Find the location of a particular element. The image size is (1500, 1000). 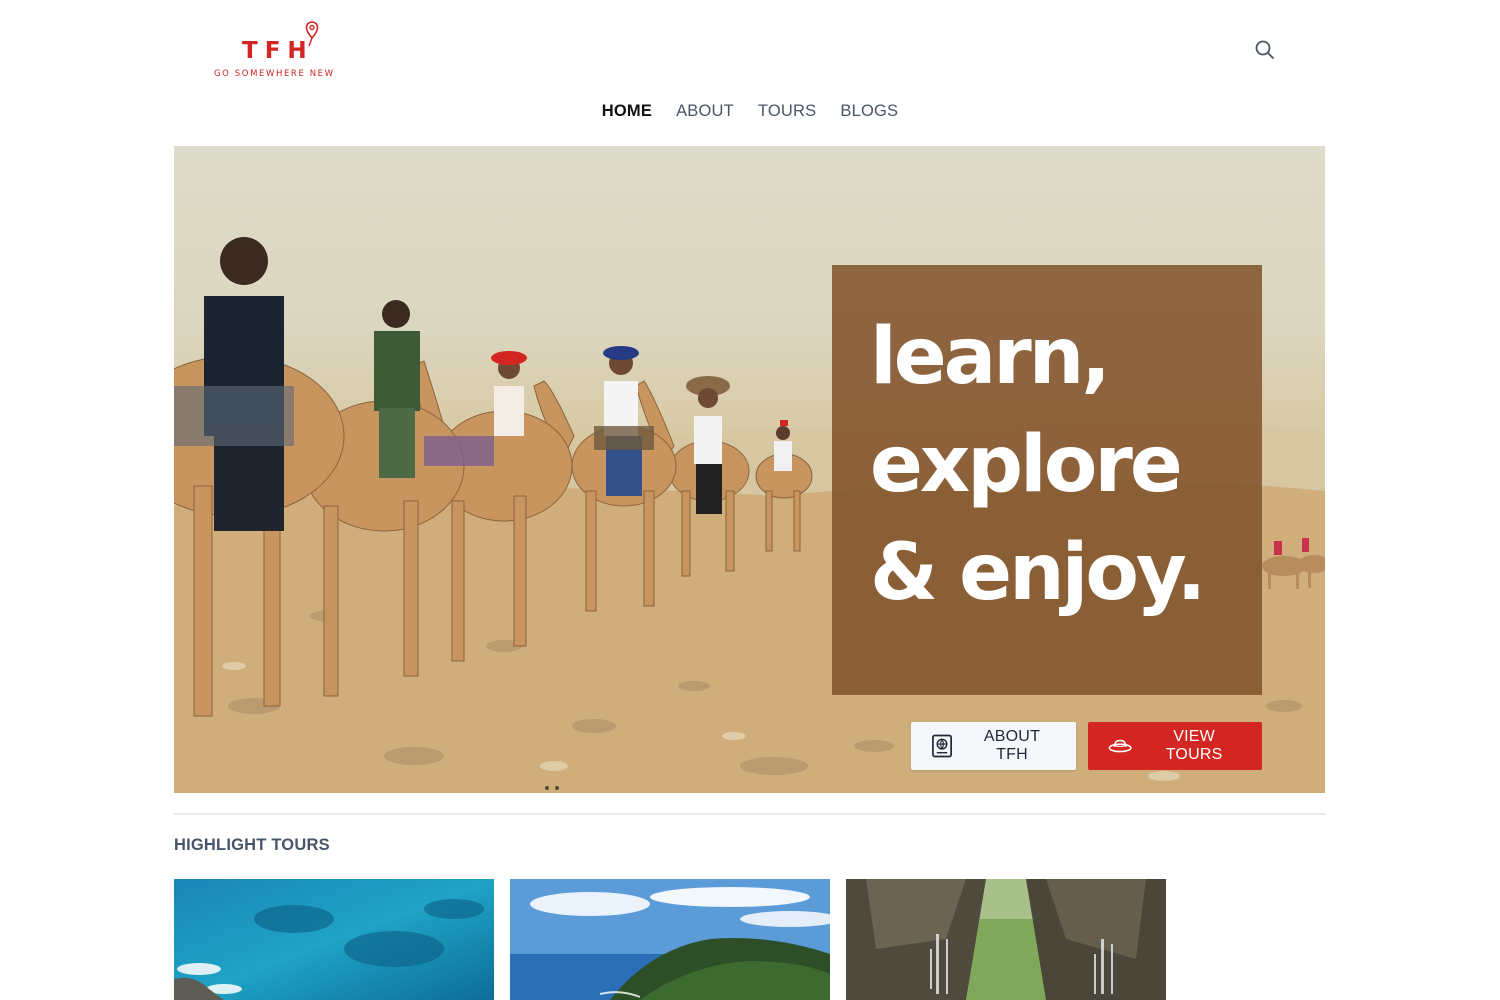

nav-blogs: BLOGS is located at coordinates (869, 111).